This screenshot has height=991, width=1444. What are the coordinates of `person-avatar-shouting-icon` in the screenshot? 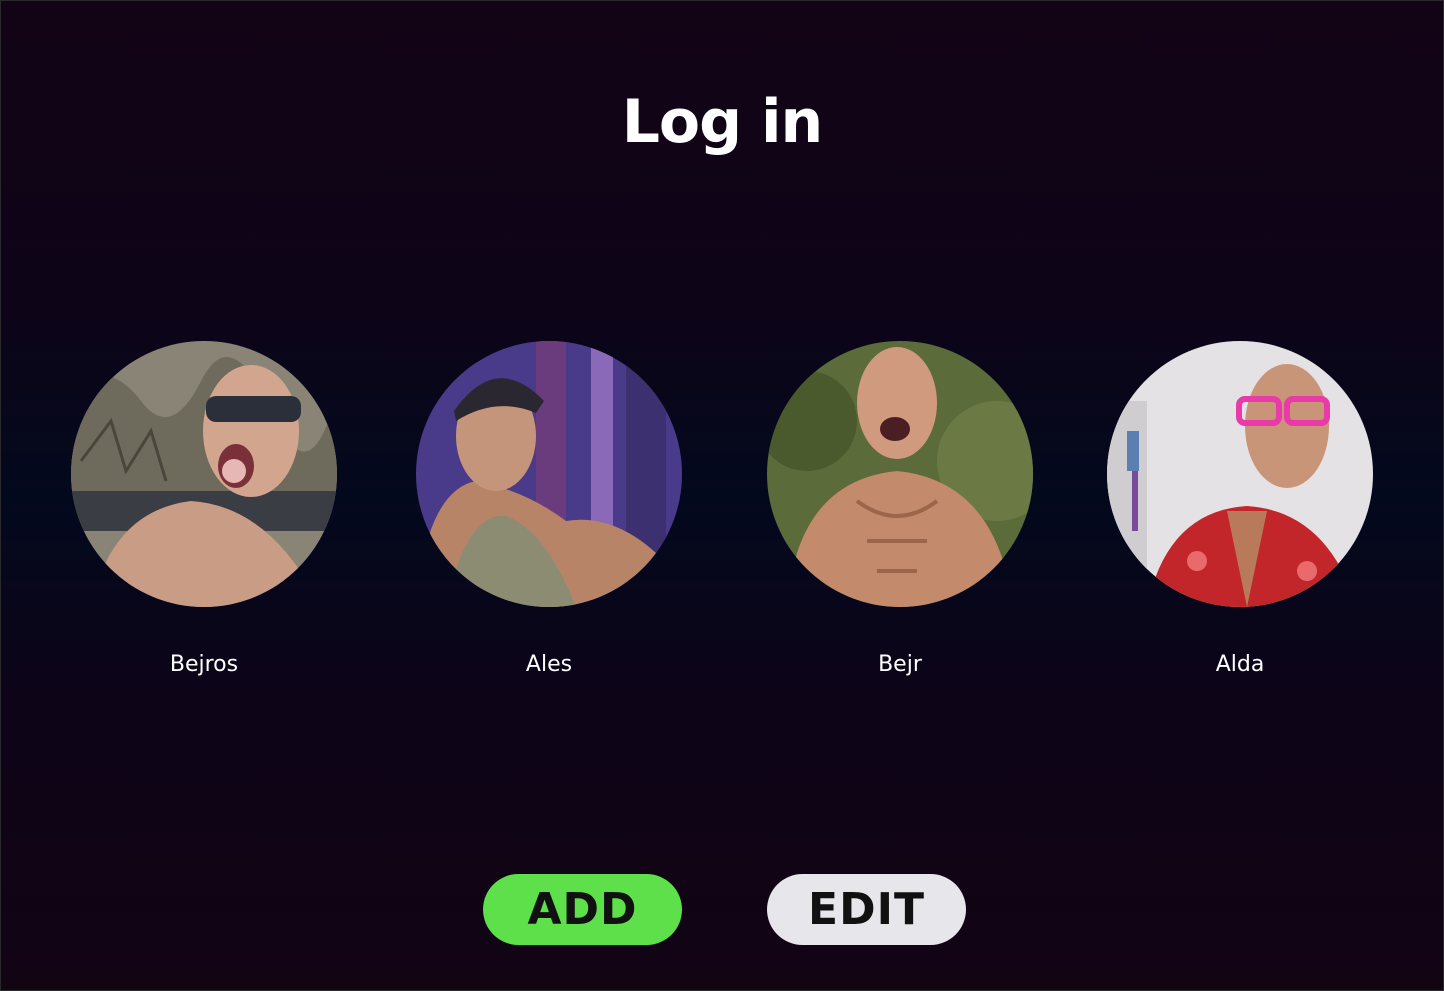 It's located at (900, 474).